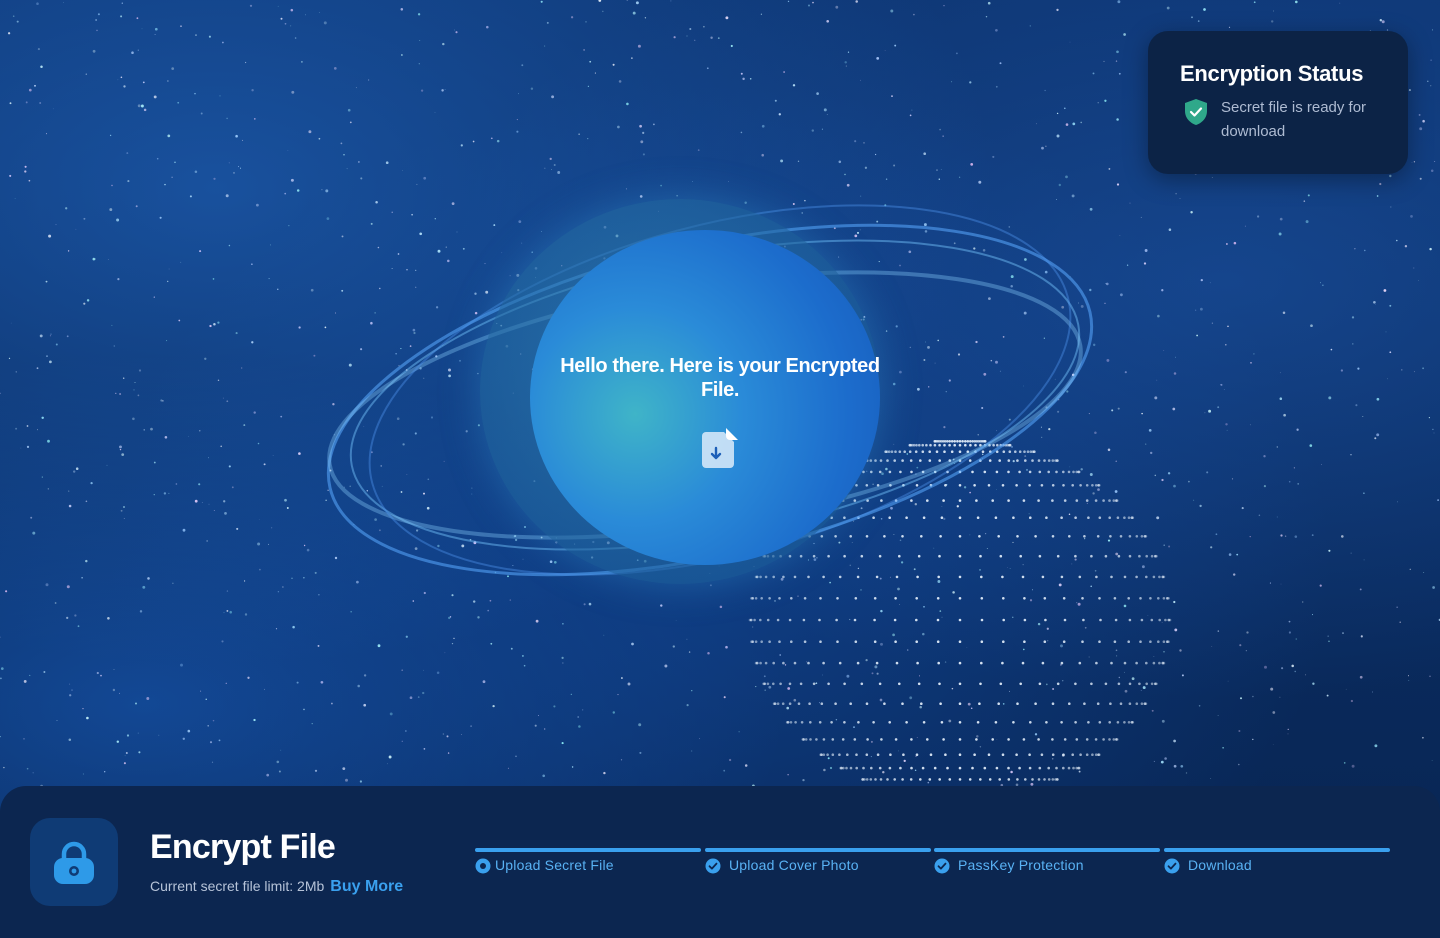 Image resolution: width=1440 pixels, height=938 pixels. I want to click on step-passkey-protection: PassKey Protection, so click(1047, 868).